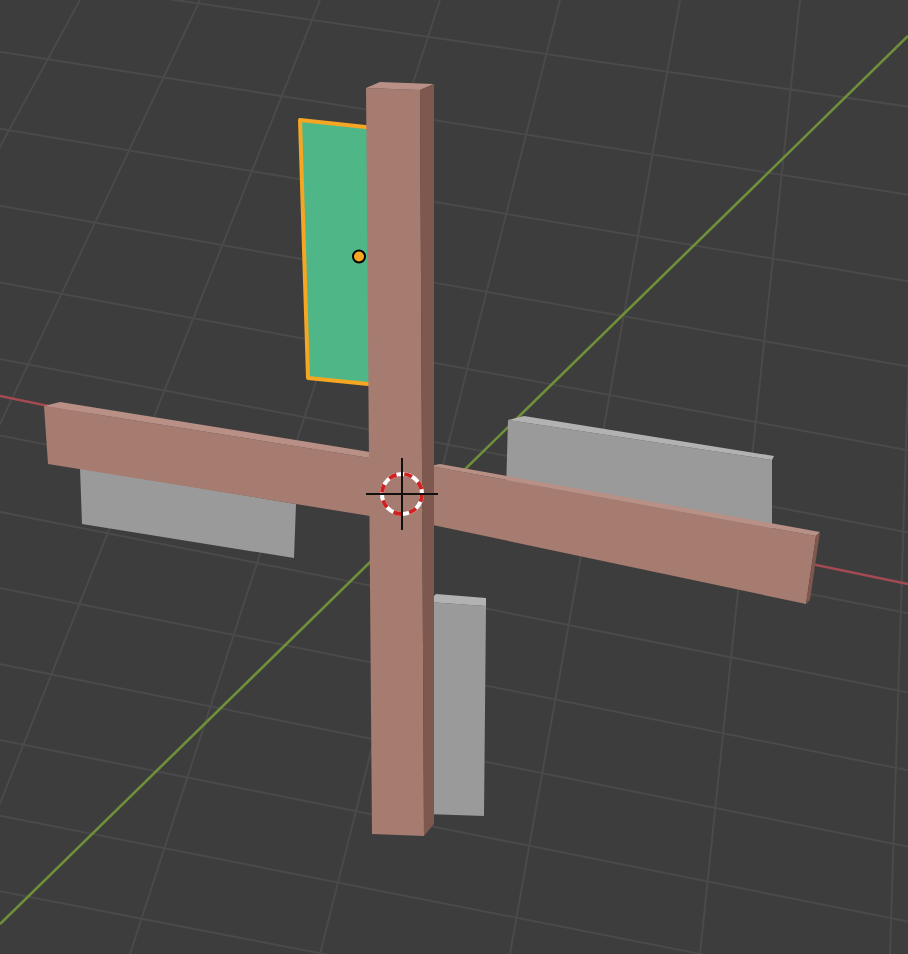  Describe the element at coordinates (402, 494) in the screenshot. I see `cursor-icon` at that location.